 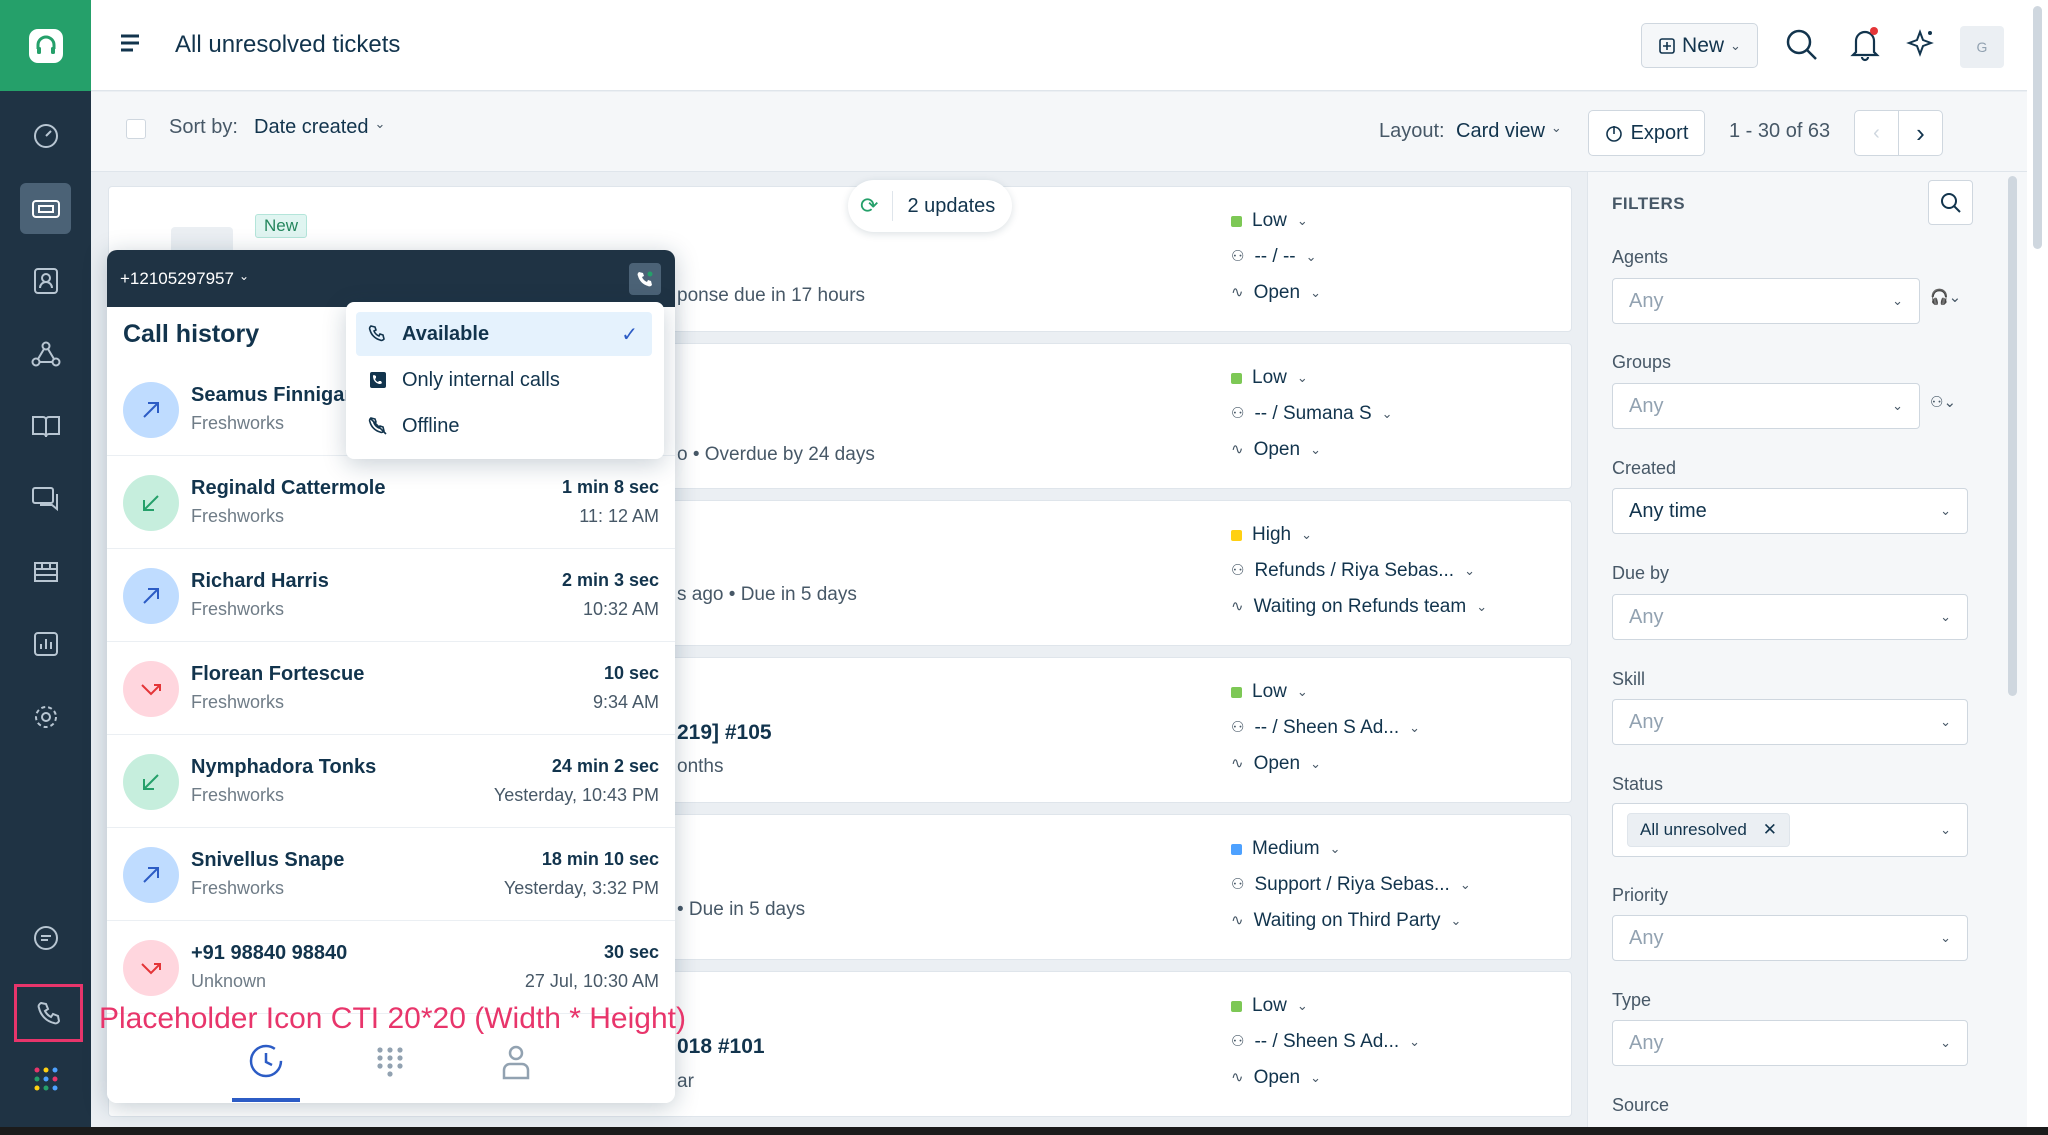 What do you see at coordinates (45, 208) in the screenshot?
I see `tickets-nav` at bounding box center [45, 208].